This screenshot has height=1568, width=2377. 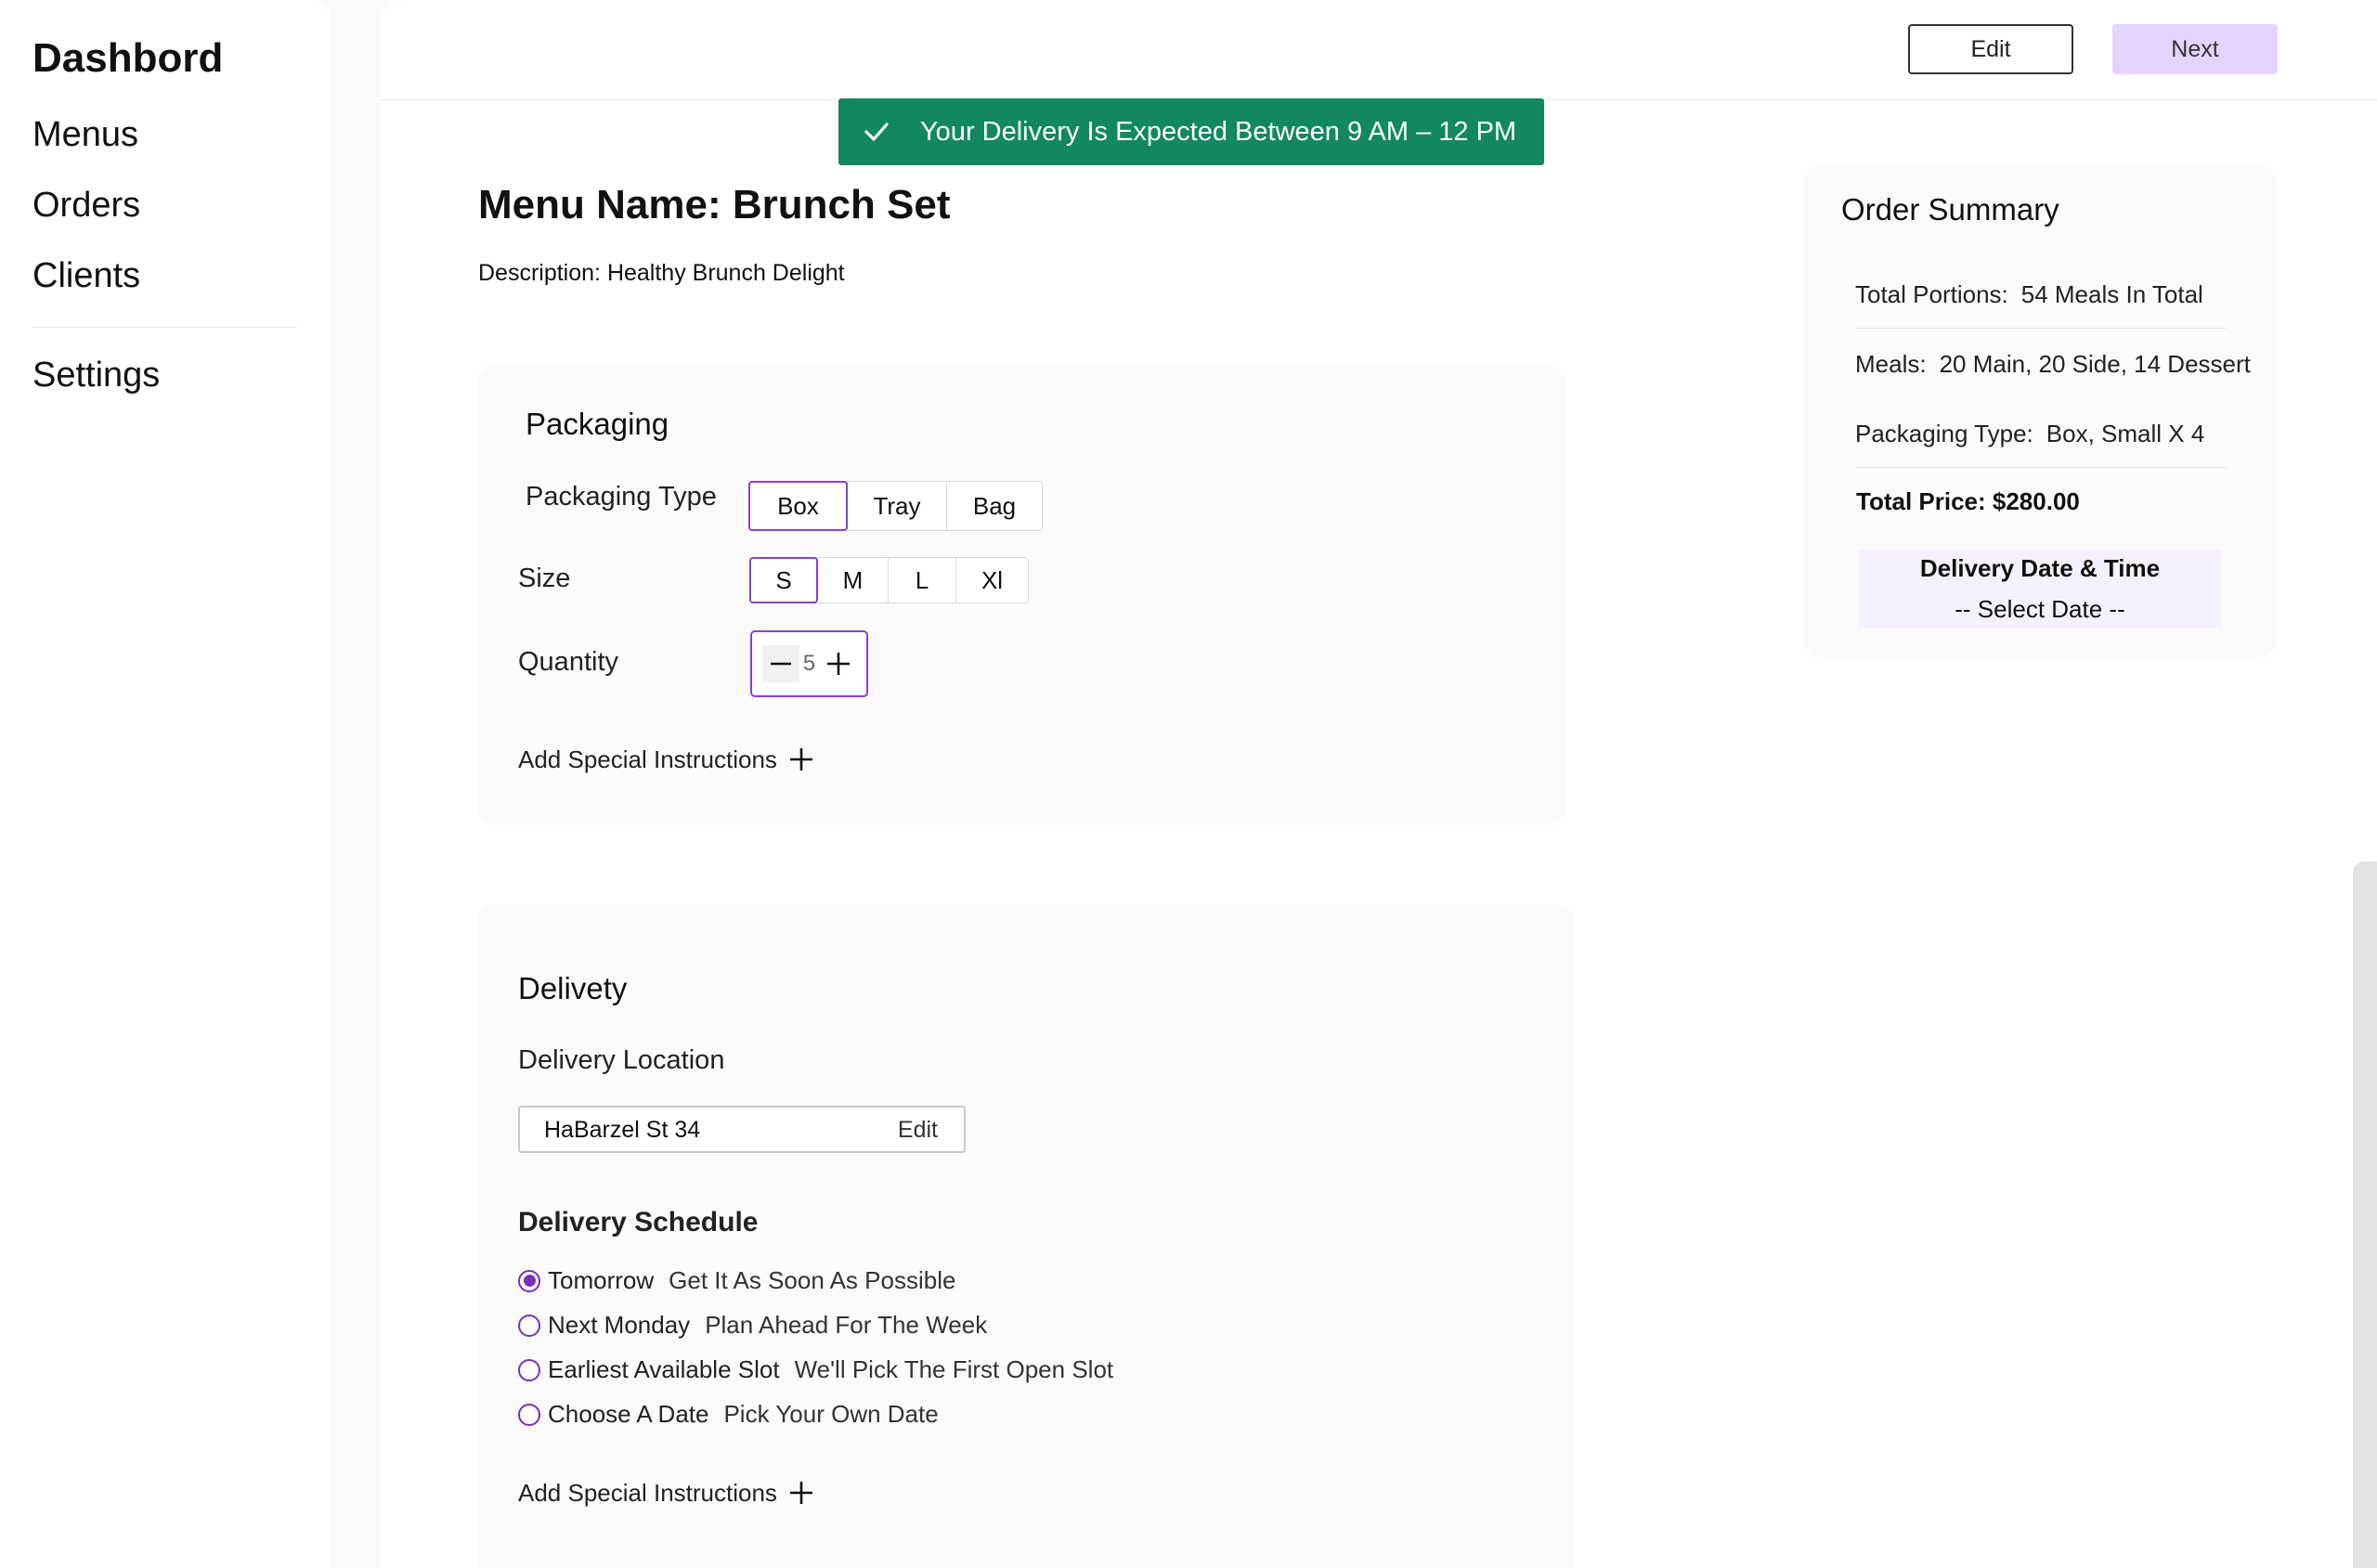 What do you see at coordinates (1944, 433) in the screenshot?
I see `summary-key: Packaging Type:` at bounding box center [1944, 433].